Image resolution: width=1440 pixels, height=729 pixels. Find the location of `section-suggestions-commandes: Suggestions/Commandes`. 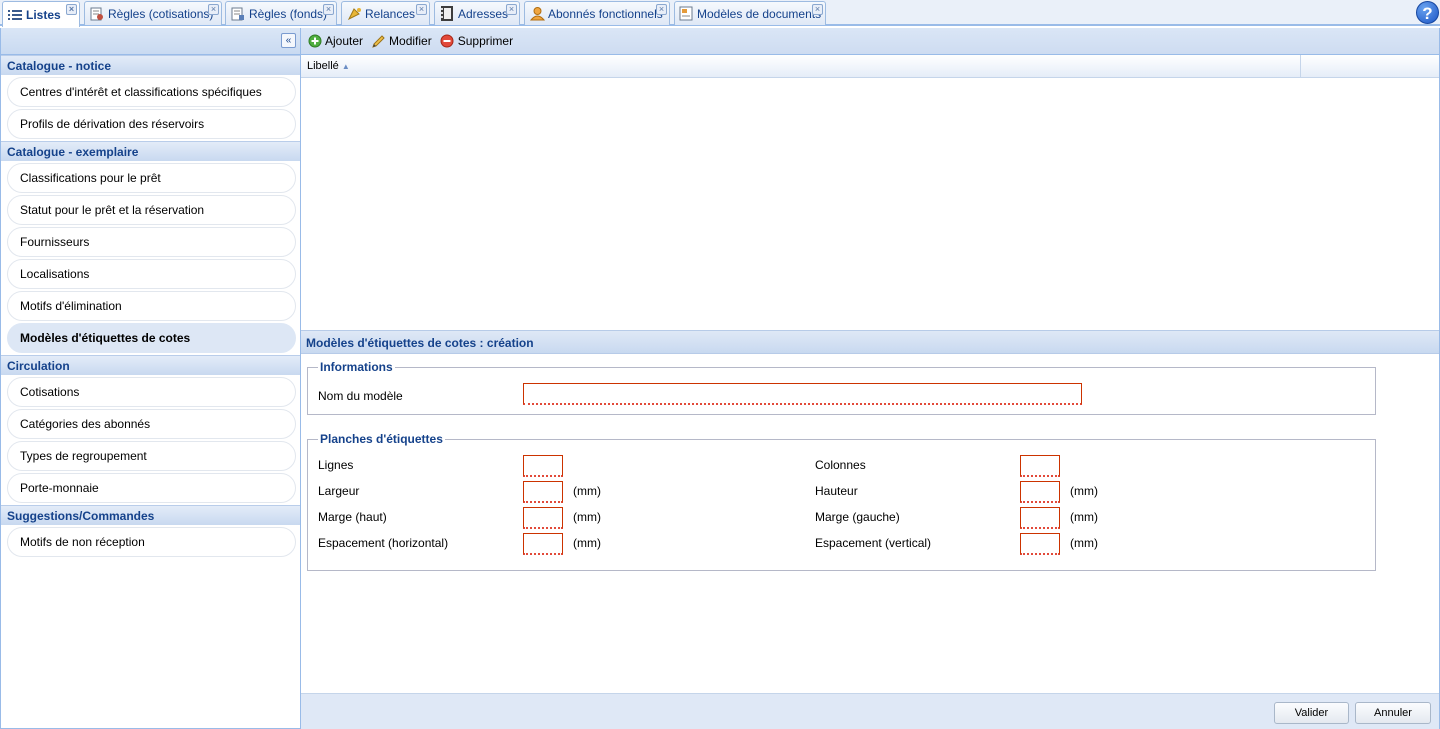

section-suggestions-commandes: Suggestions/Commandes is located at coordinates (150, 515).